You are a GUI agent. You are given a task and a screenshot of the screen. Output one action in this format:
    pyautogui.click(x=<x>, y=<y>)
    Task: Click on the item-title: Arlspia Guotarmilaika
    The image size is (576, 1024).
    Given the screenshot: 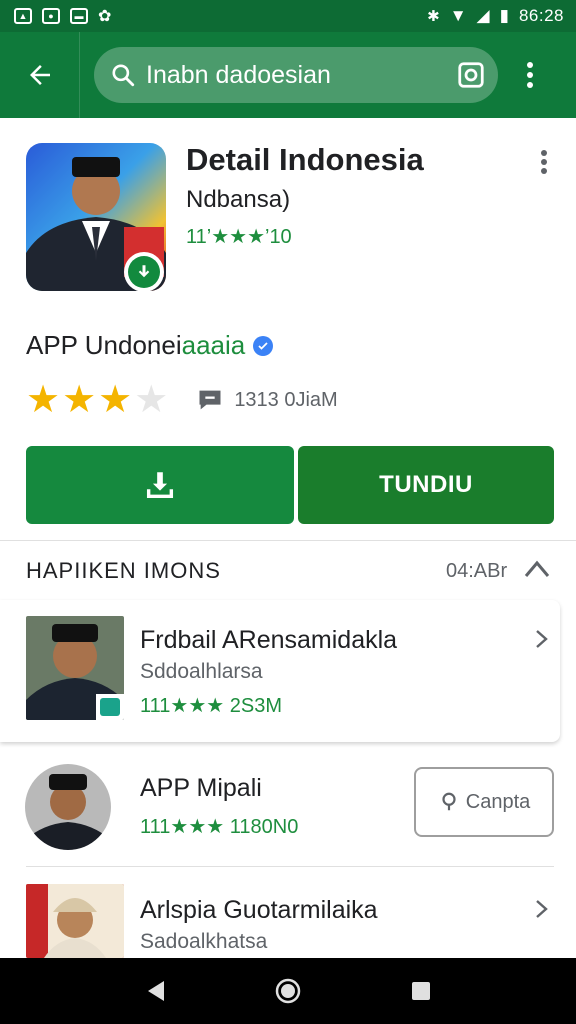 What is the action you would take?
    pyautogui.click(x=259, y=910)
    